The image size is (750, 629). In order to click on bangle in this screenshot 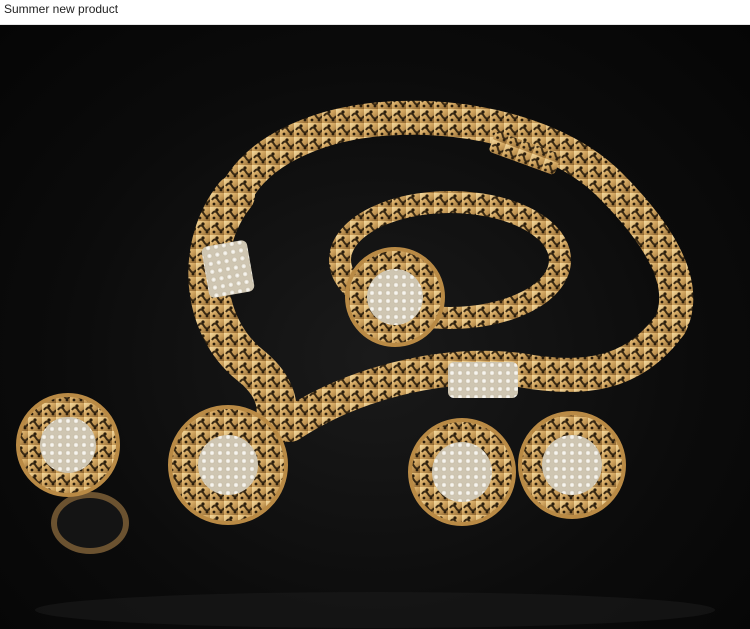, I will do `click(450, 269)`.